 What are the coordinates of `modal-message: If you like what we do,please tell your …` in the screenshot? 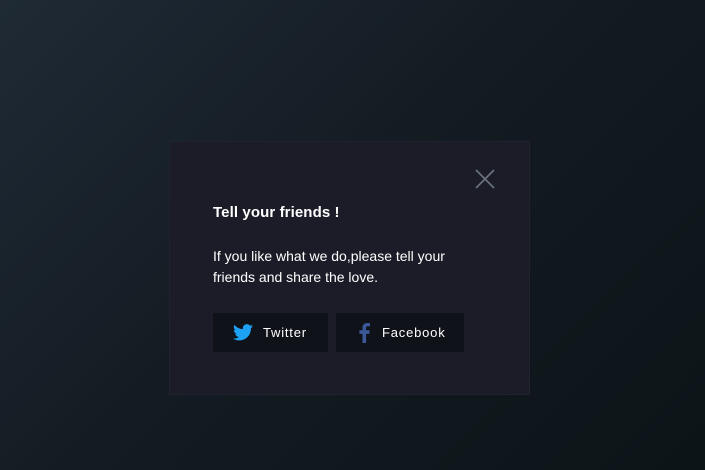 It's located at (329, 266).